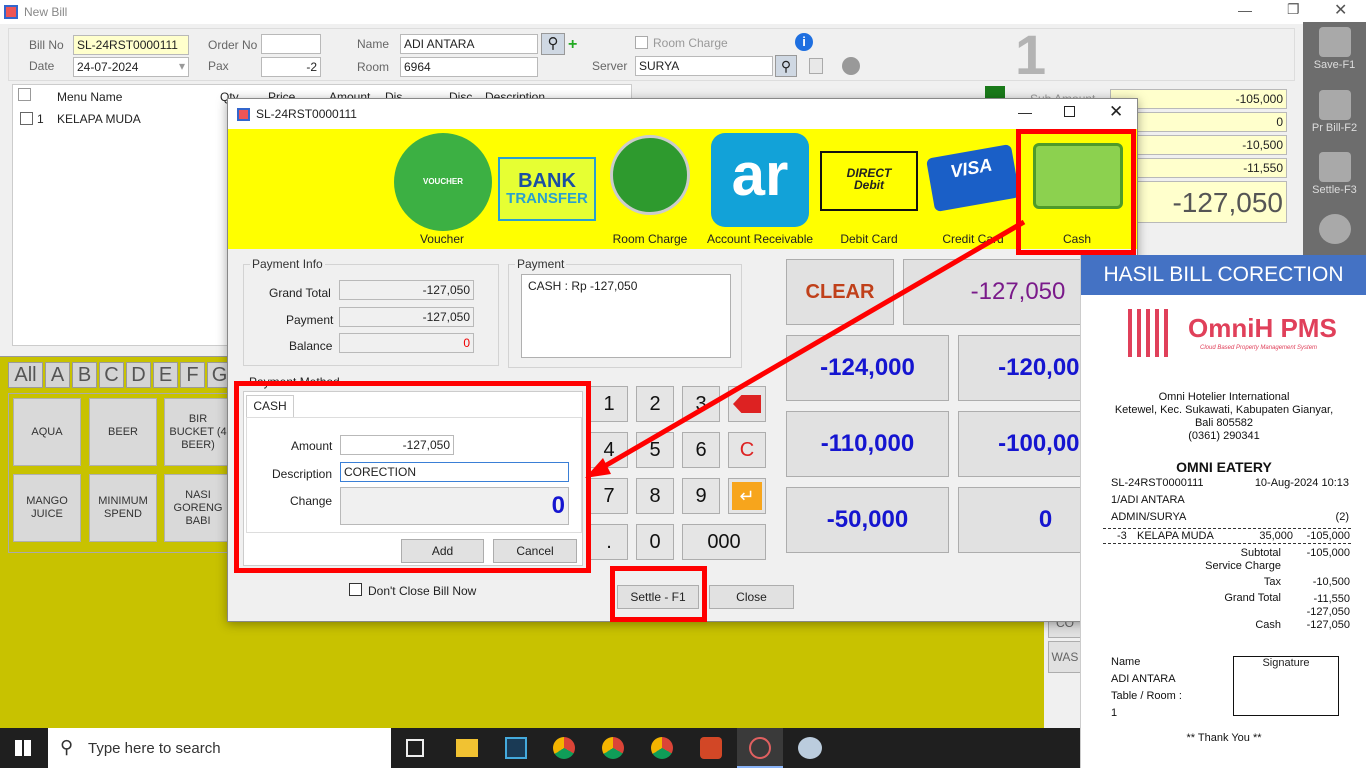 This screenshot has height=768, width=1366. What do you see at coordinates (598, 468) in the screenshot?
I see `arrow-head` at bounding box center [598, 468].